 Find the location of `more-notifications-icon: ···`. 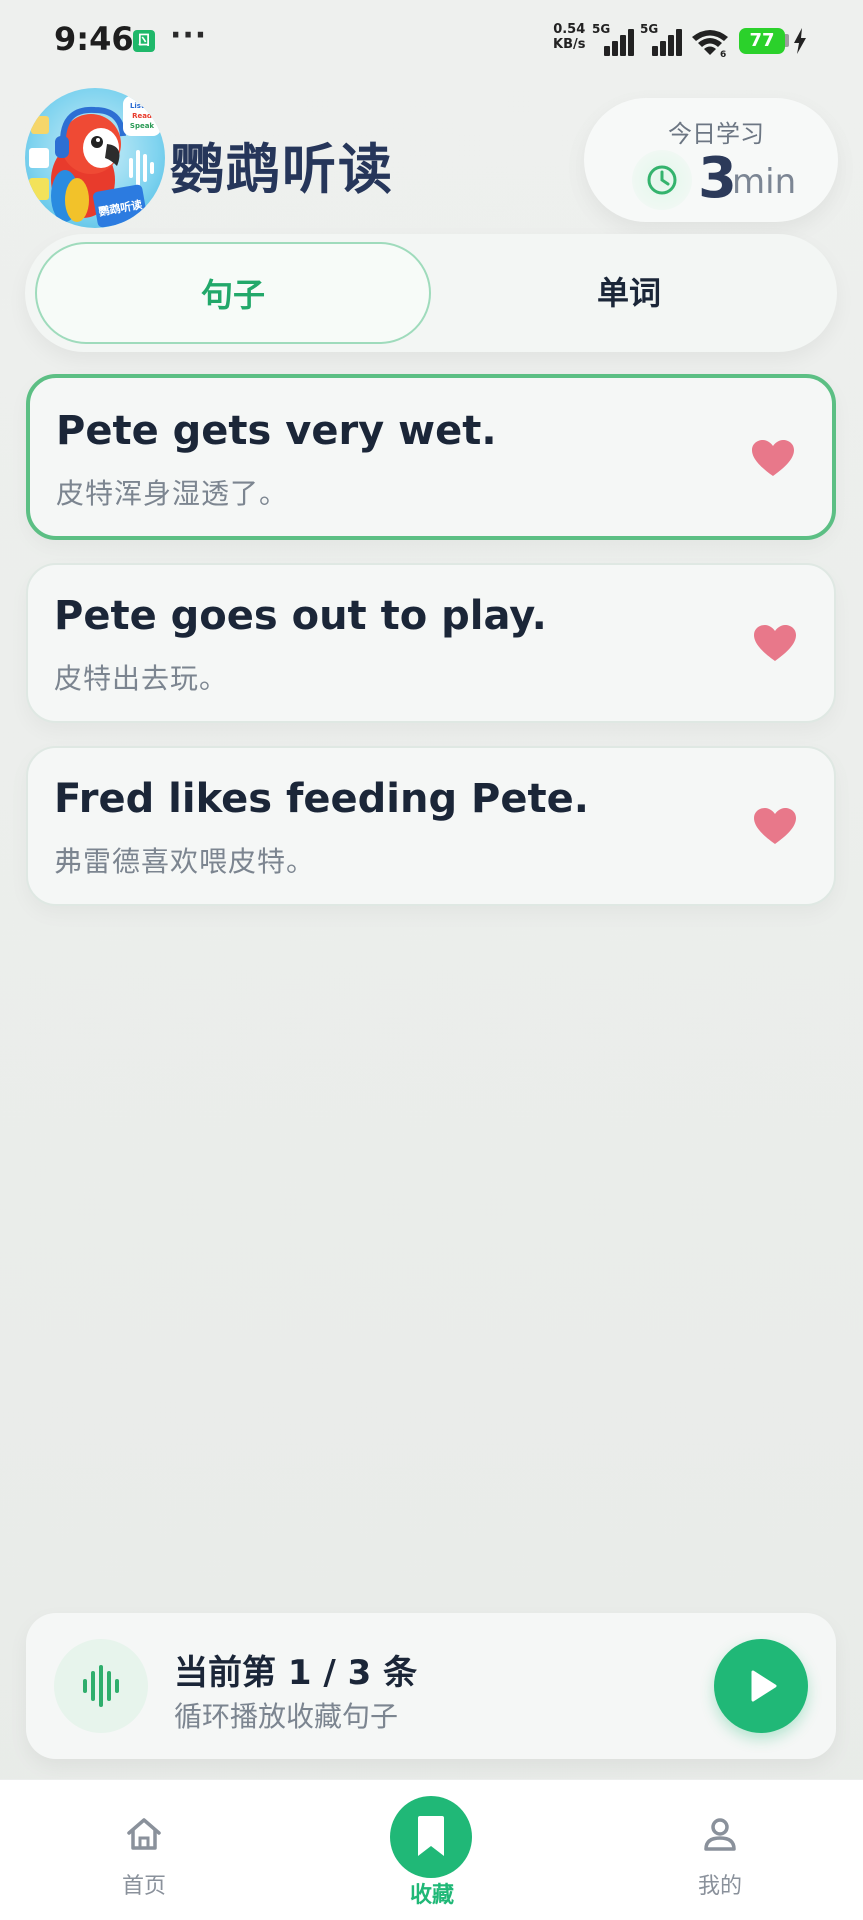

more-notifications-icon: ··· is located at coordinates (189, 35).